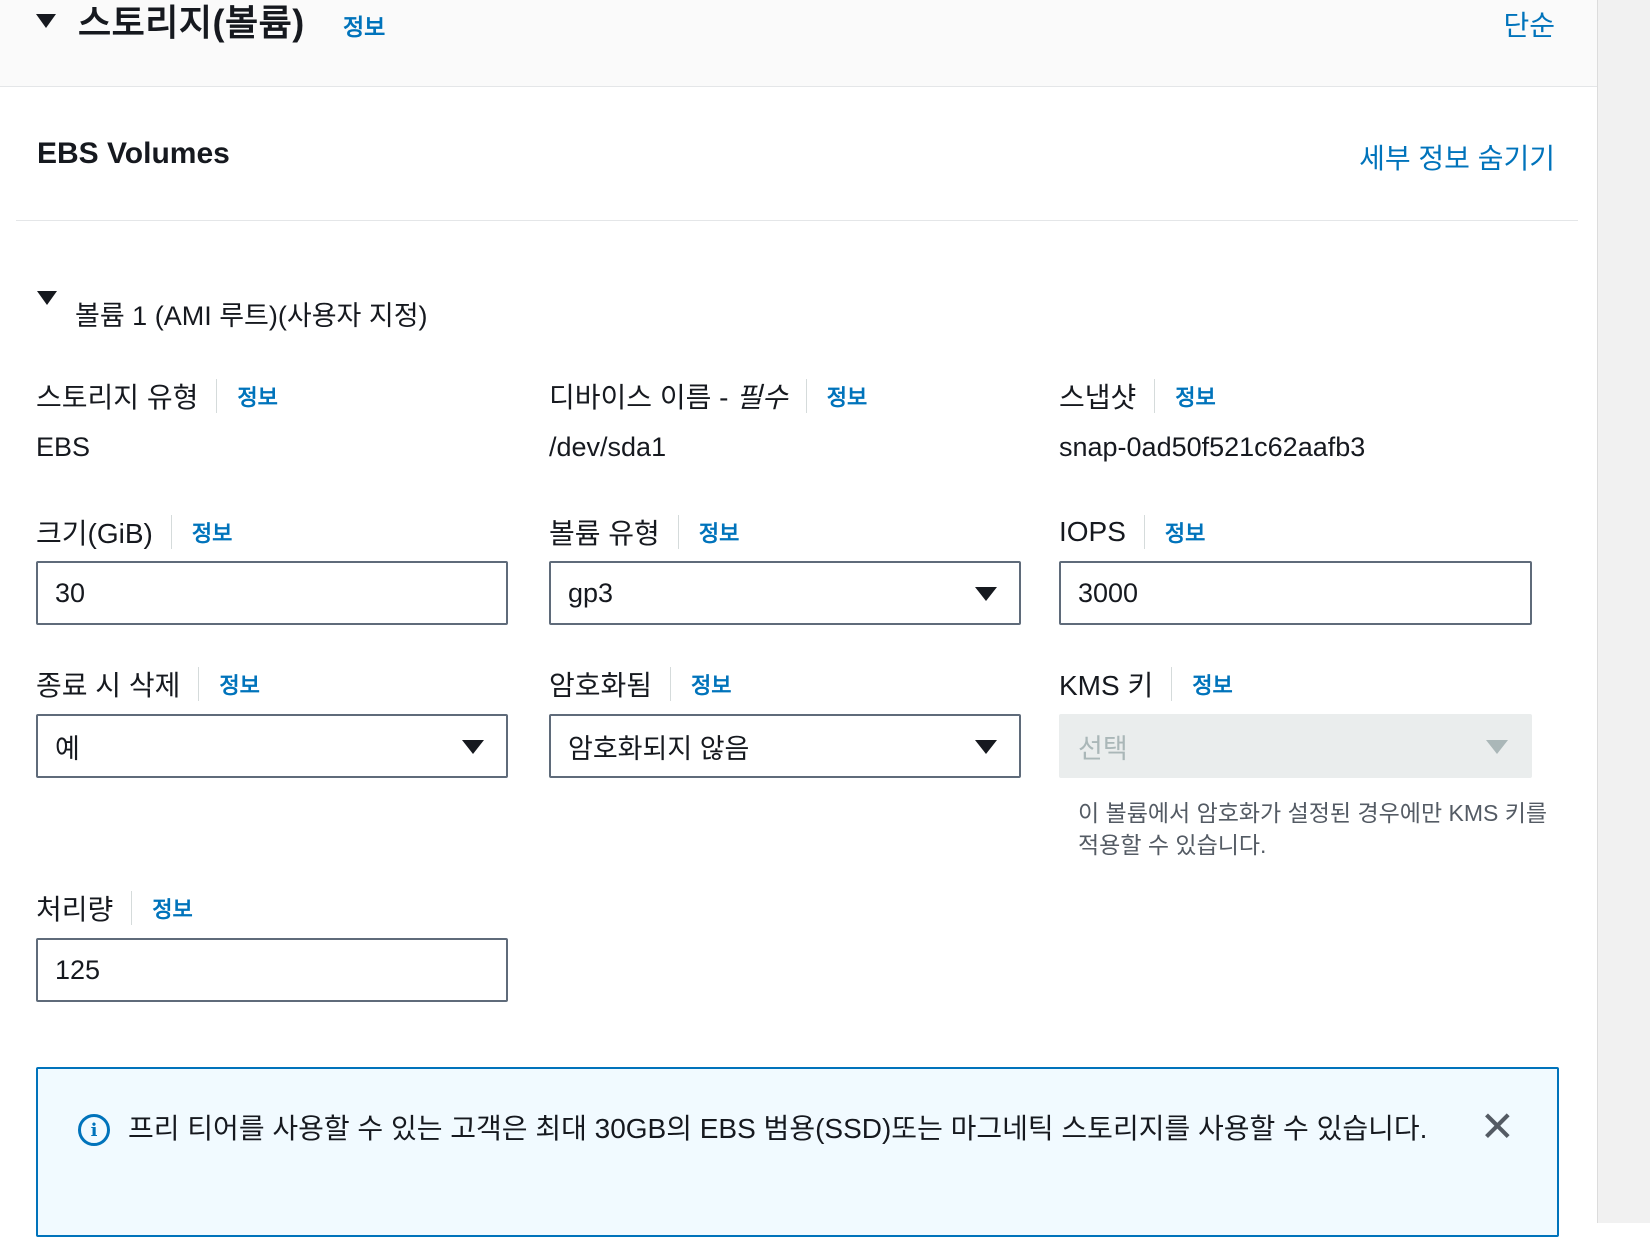 This screenshot has height=1237, width=1650. I want to click on size-label-text: 크기(GiB), so click(94, 533).